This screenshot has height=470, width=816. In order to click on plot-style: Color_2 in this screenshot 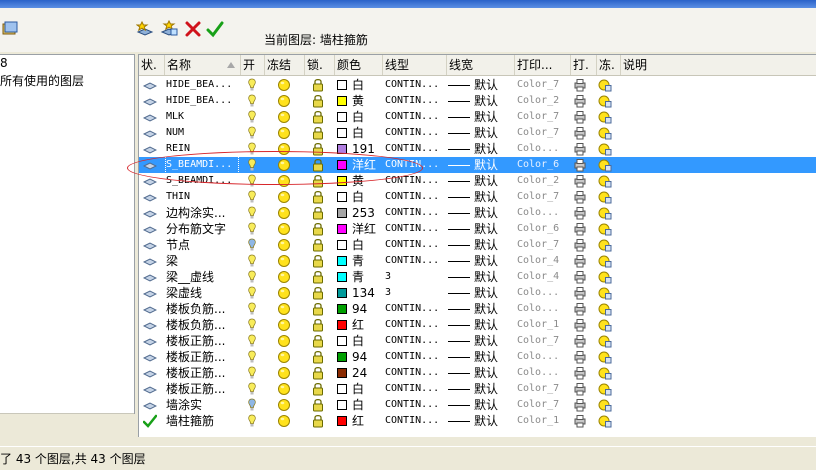, I will do `click(543, 181)`.